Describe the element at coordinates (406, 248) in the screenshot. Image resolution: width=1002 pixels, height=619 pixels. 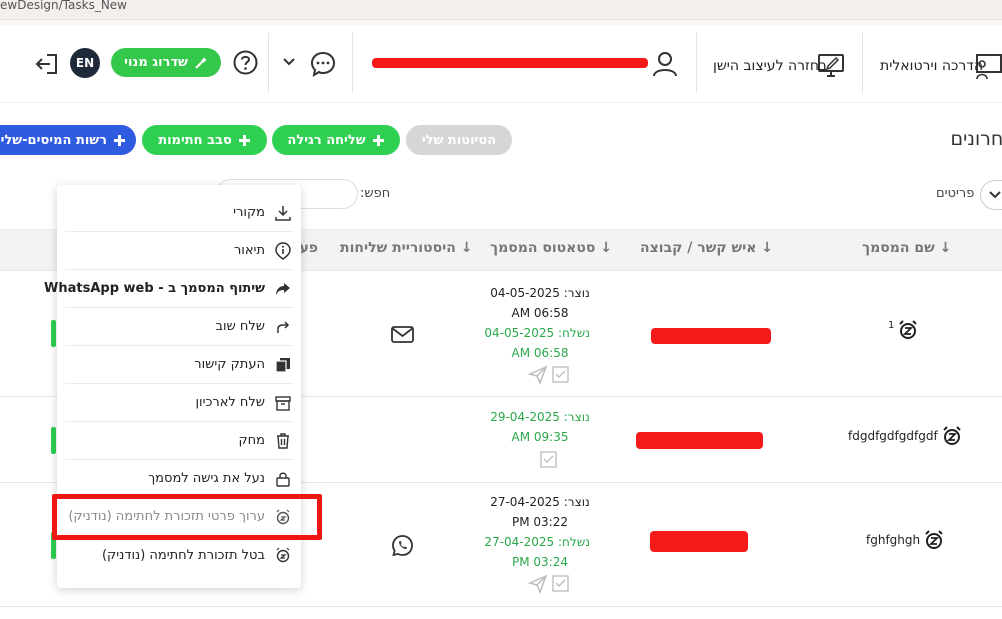
I see `header-history: ↓ היסטוריית שליחות` at that location.